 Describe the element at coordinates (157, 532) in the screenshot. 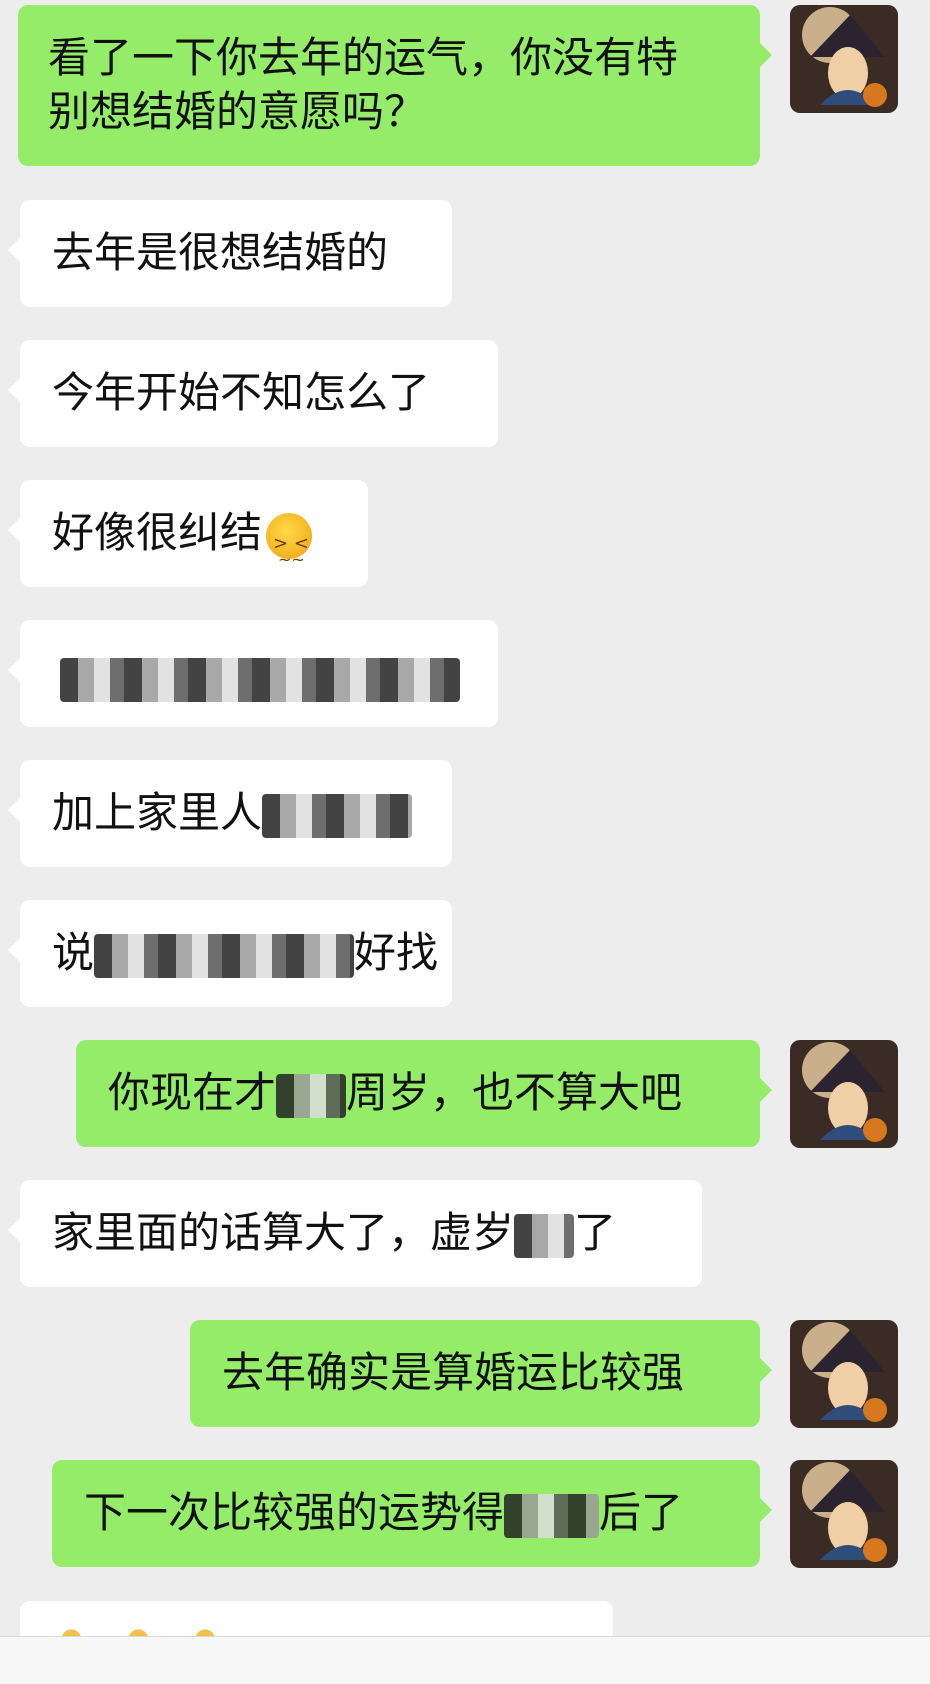

I see `message-text: 好像很纠结` at that location.